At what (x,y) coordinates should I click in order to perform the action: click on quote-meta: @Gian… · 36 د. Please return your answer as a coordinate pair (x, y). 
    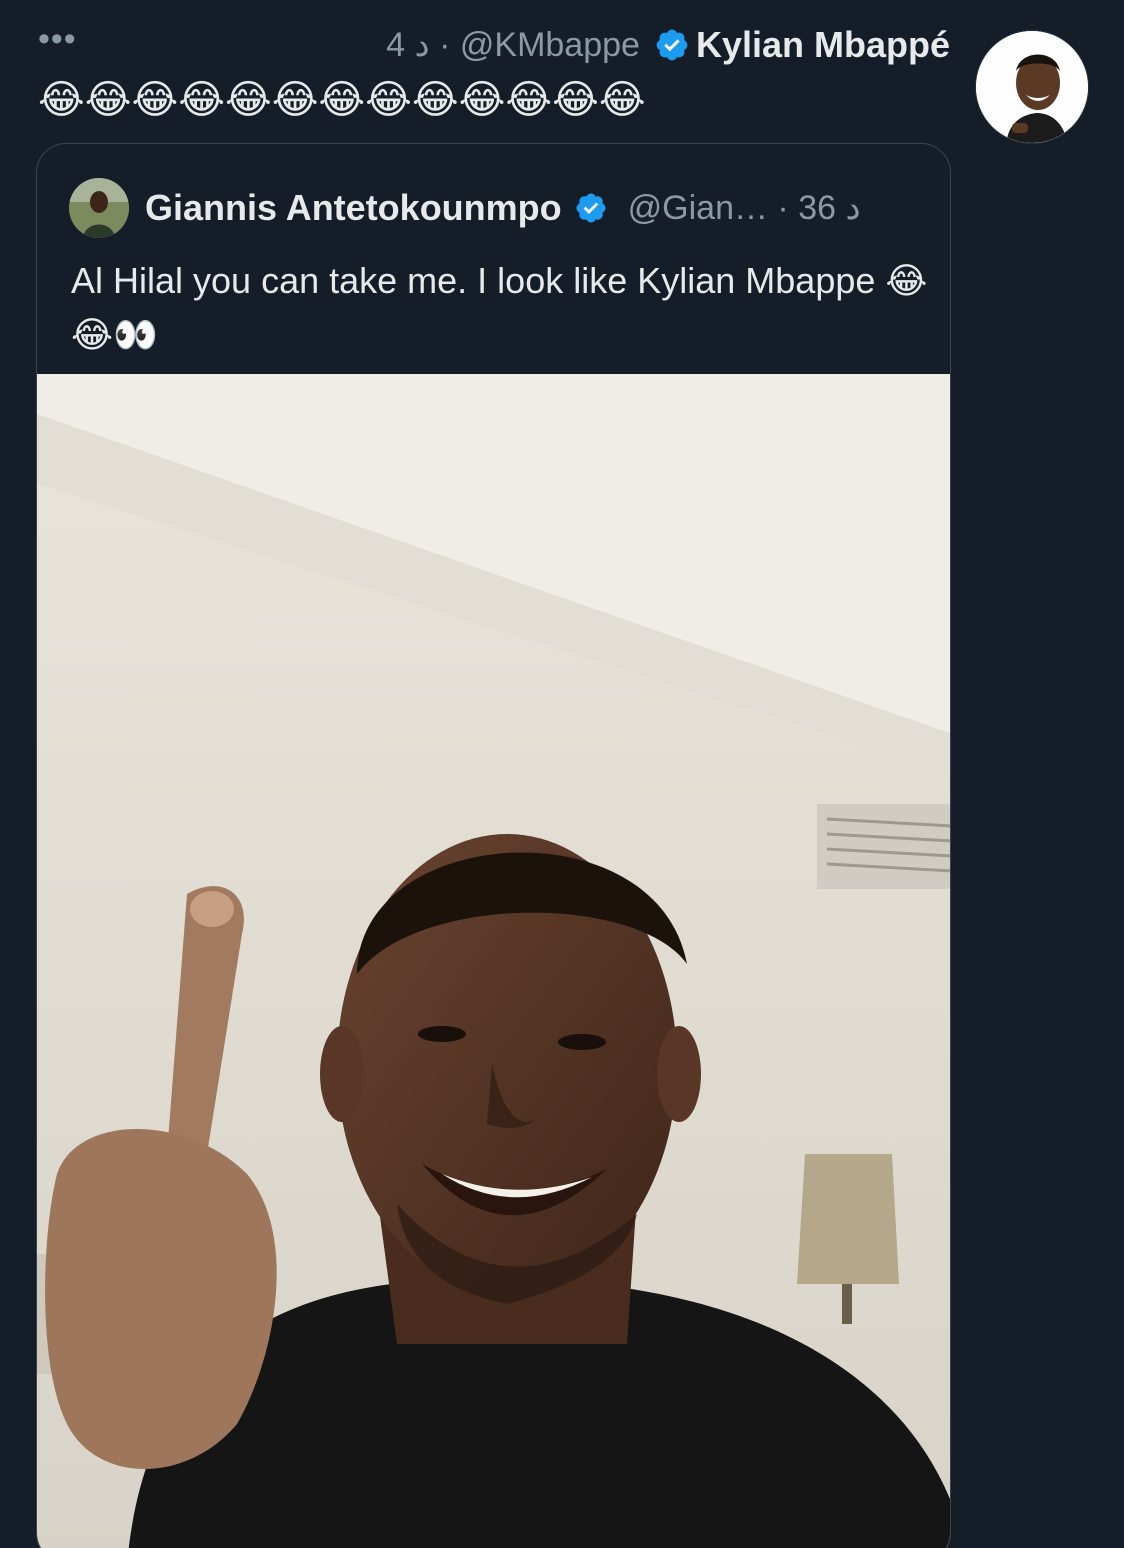
    Looking at the image, I should click on (744, 208).